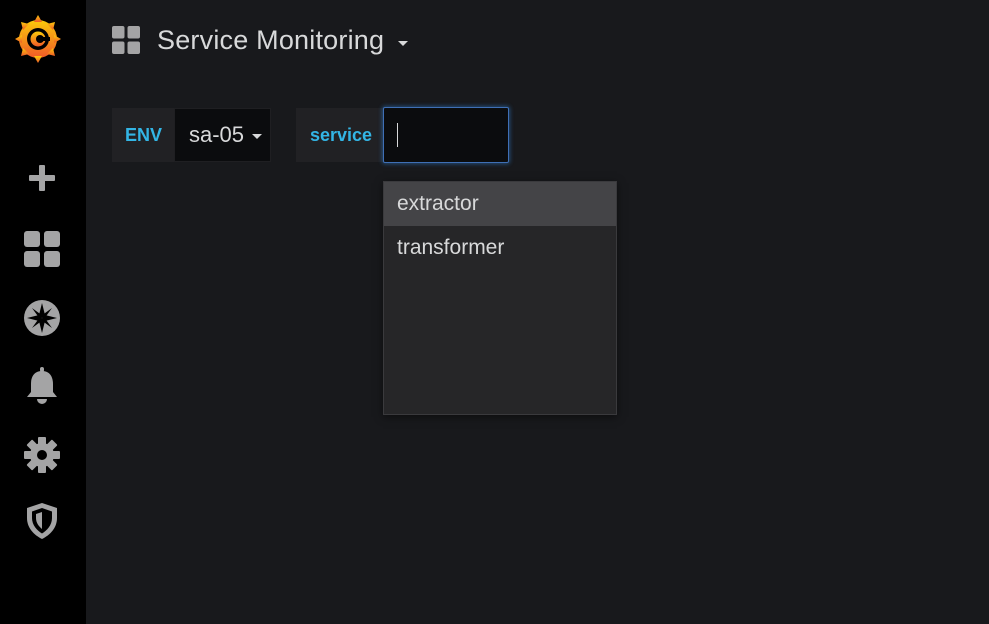 This screenshot has width=989, height=624. I want to click on sidebar, so click(43, 312).